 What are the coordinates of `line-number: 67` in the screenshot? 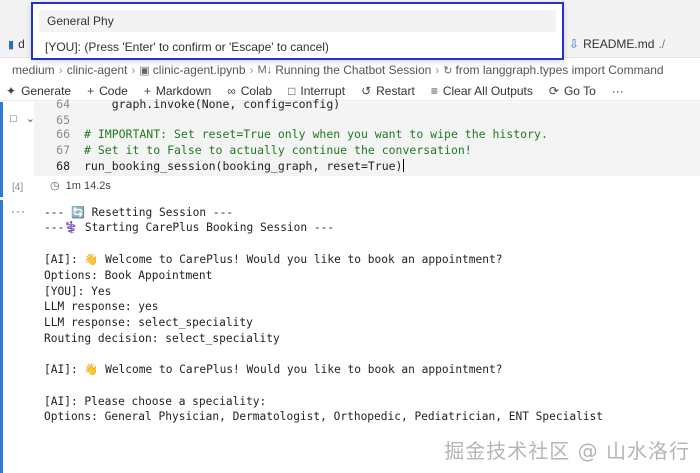 It's located at (63, 150).